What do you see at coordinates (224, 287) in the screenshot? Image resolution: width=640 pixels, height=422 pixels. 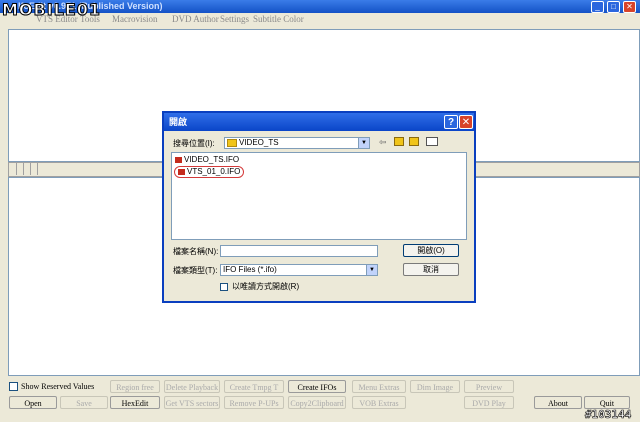 I see `readonly-checkbox` at bounding box center [224, 287].